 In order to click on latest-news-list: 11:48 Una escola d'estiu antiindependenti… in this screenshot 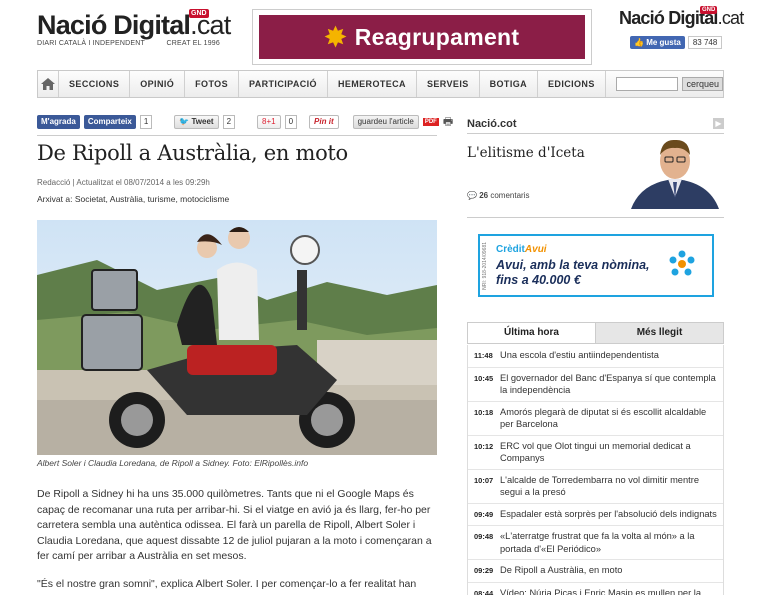, I will do `click(595, 470)`.